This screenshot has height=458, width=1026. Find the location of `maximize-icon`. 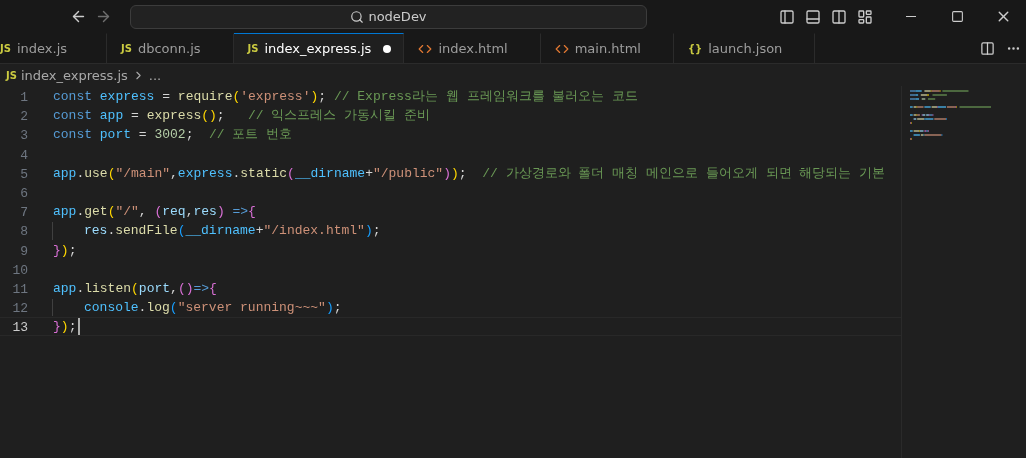

maximize-icon is located at coordinates (957, 16).